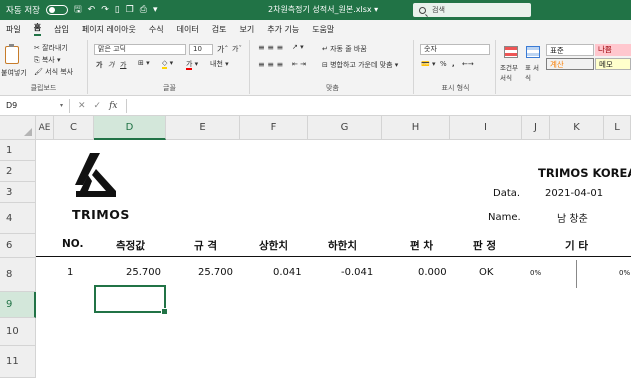 The width and height of the screenshot is (631, 381). What do you see at coordinates (576, 274) in the screenshot?
I see `bar-divider` at bounding box center [576, 274].